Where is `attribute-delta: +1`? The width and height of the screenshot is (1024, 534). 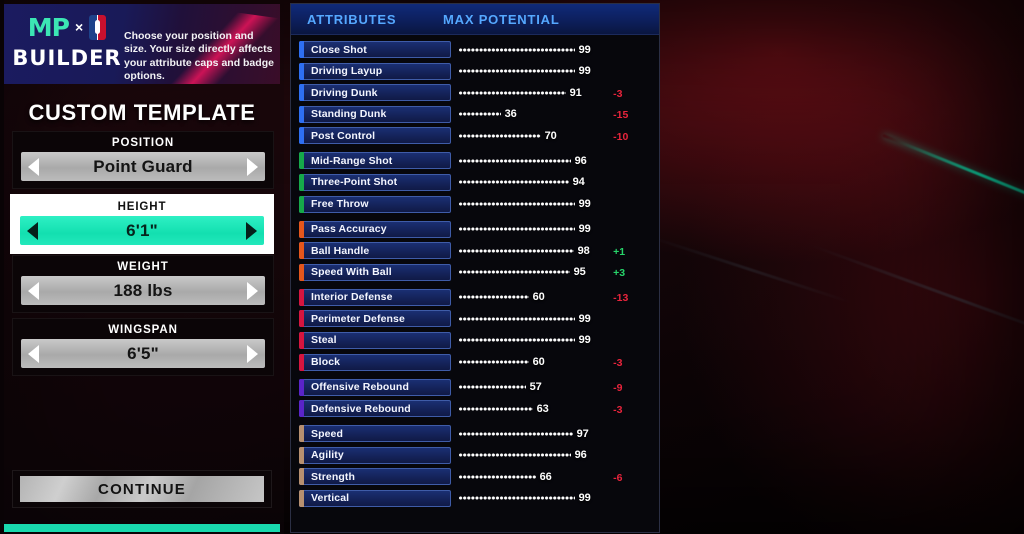
attribute-delta: +1 is located at coordinates (619, 251).